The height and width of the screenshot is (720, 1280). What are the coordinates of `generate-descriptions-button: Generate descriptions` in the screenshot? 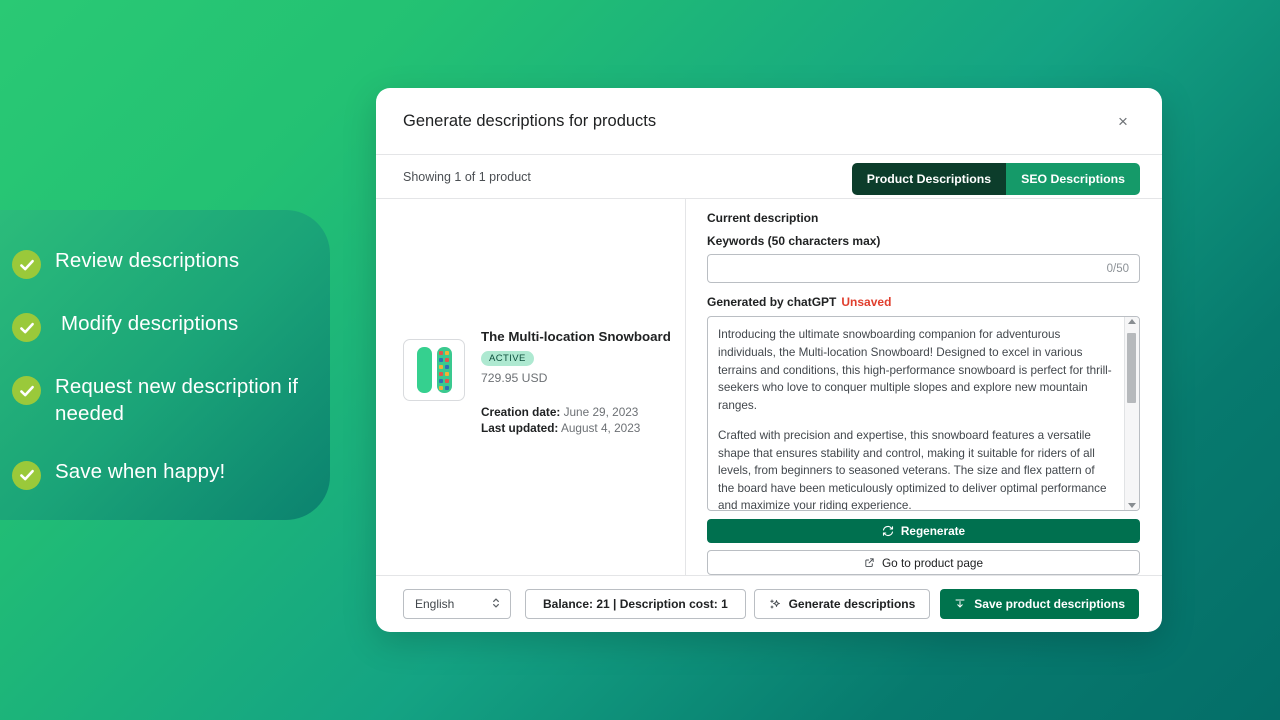 It's located at (842, 604).